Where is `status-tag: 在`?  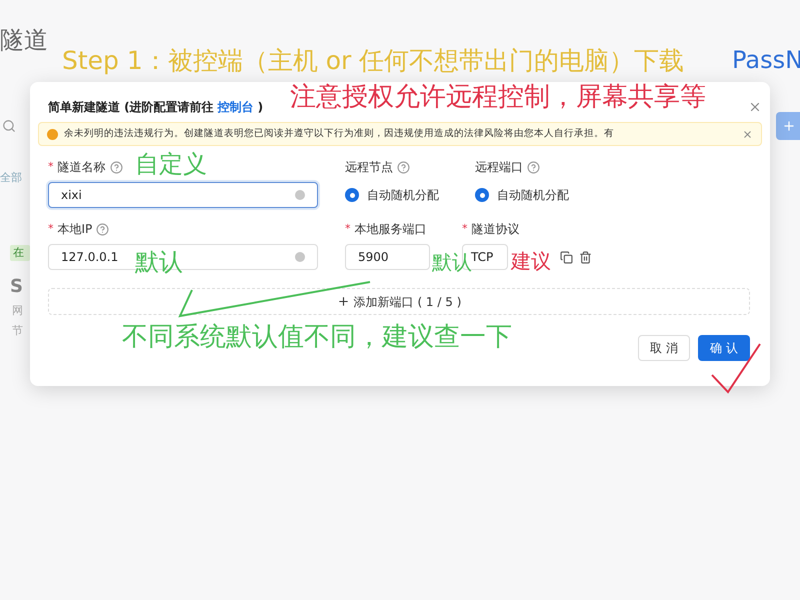
status-tag: 在 is located at coordinates (20, 252).